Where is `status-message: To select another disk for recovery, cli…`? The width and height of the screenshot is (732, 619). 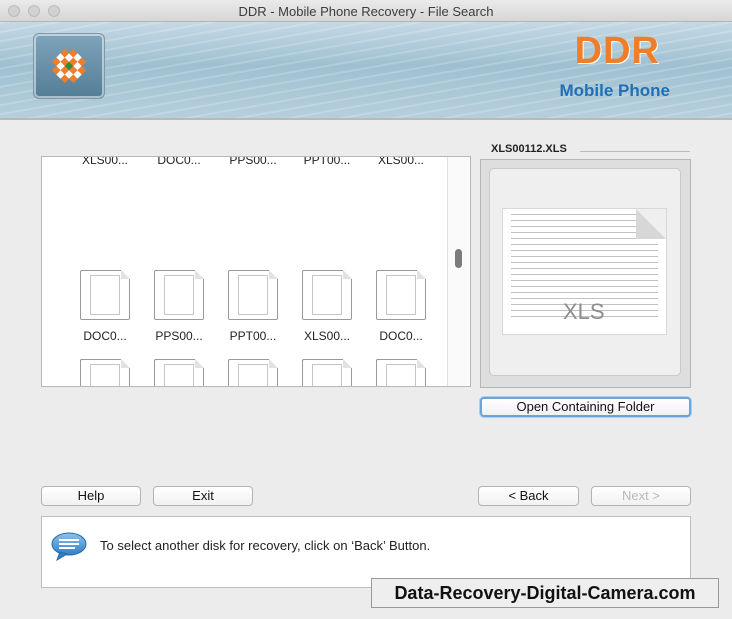
status-message: To select another disk for recovery, cli… is located at coordinates (265, 545).